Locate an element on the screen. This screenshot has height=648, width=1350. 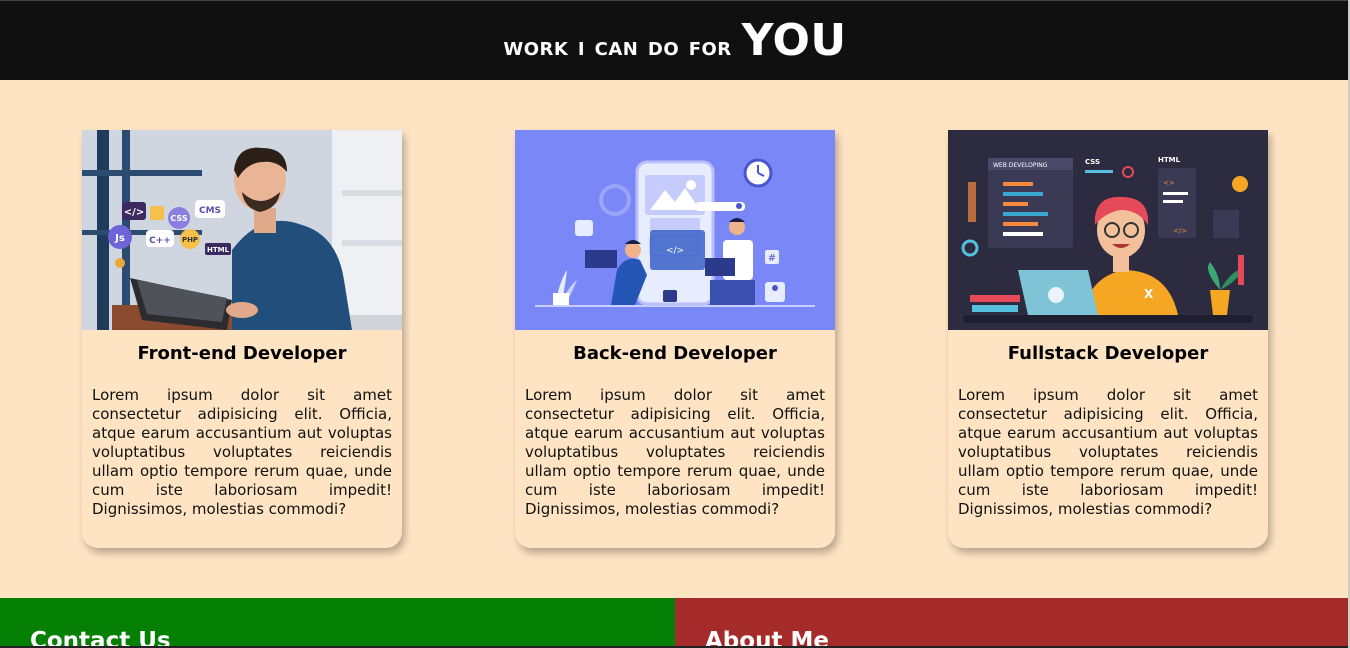
page-header: work i can do for YOU is located at coordinates (675, 40).